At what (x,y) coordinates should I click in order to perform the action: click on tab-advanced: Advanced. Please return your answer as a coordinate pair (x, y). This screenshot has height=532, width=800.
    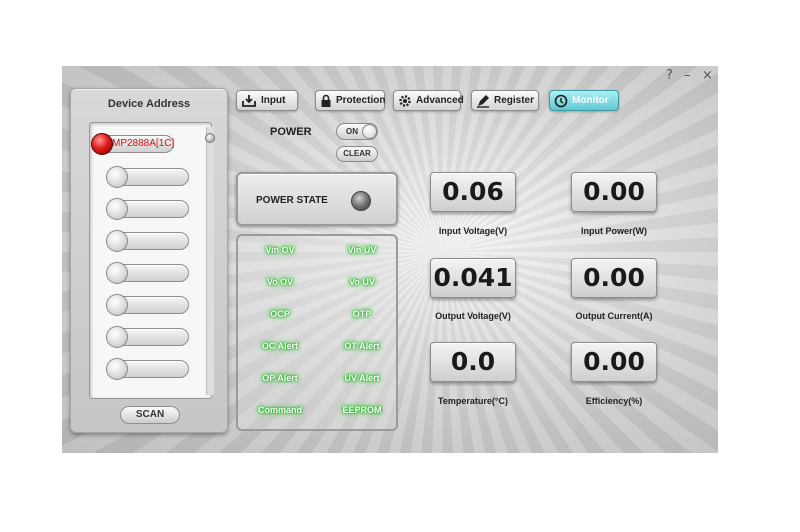
    Looking at the image, I should click on (428, 100).